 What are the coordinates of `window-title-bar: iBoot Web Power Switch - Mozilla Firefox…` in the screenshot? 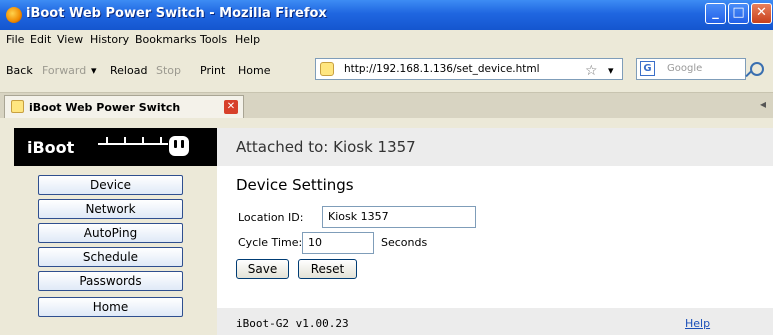 It's located at (386, 15).